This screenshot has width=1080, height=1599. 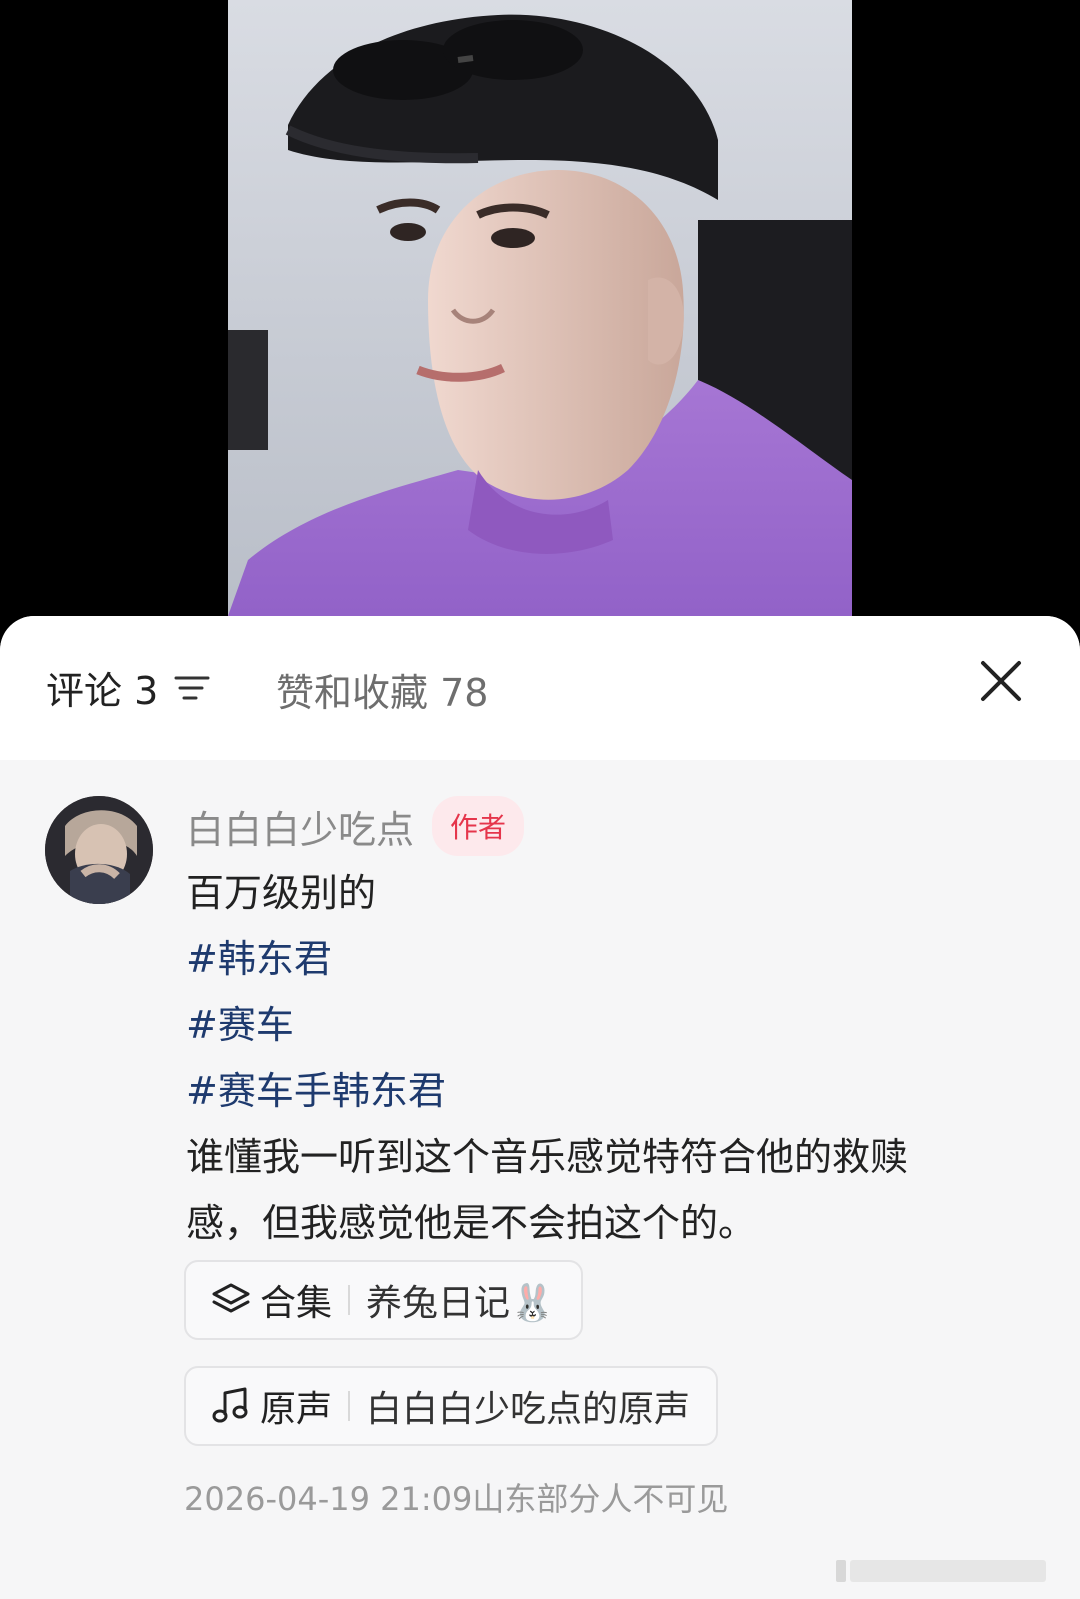 I want to click on sort-filter-icon, so click(x=192, y=688).